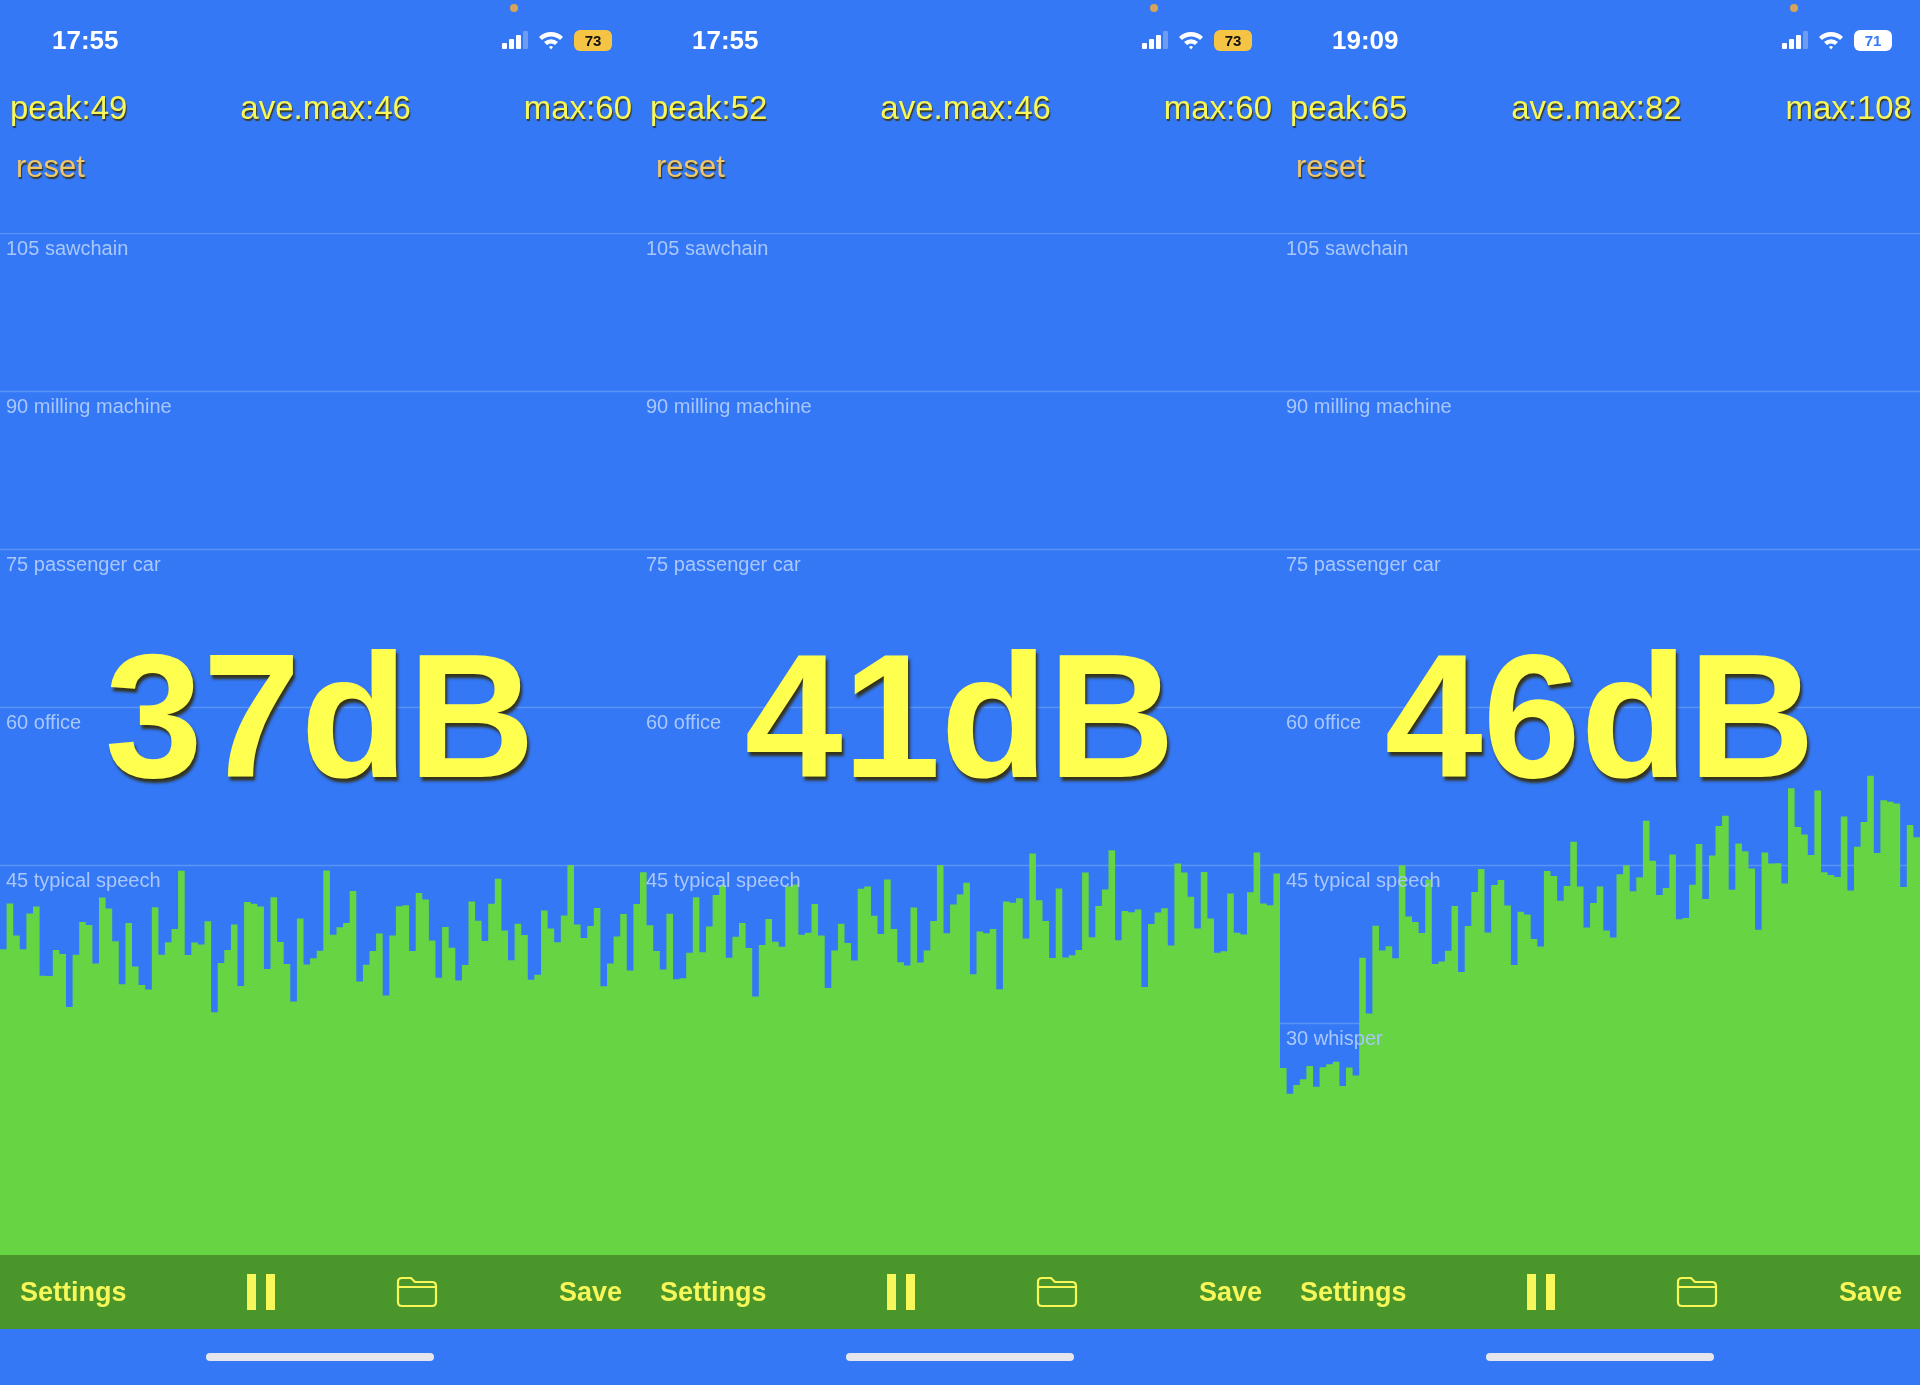  Describe the element at coordinates (1848, 108) in the screenshot. I see `max-value: max:108` at that location.